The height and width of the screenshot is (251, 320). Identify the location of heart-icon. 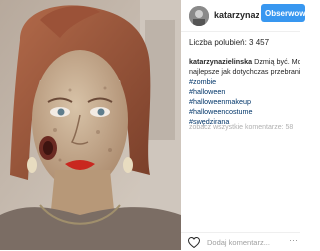
(194, 242).